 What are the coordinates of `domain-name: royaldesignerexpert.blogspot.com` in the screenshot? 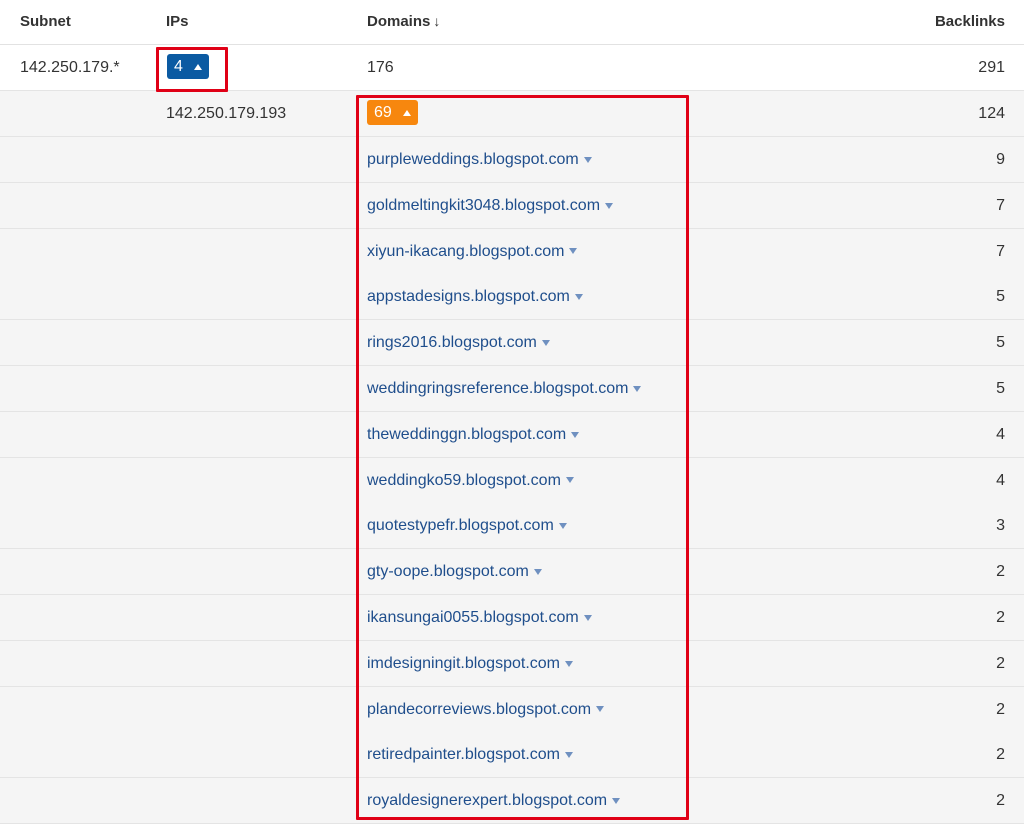 It's located at (487, 801).